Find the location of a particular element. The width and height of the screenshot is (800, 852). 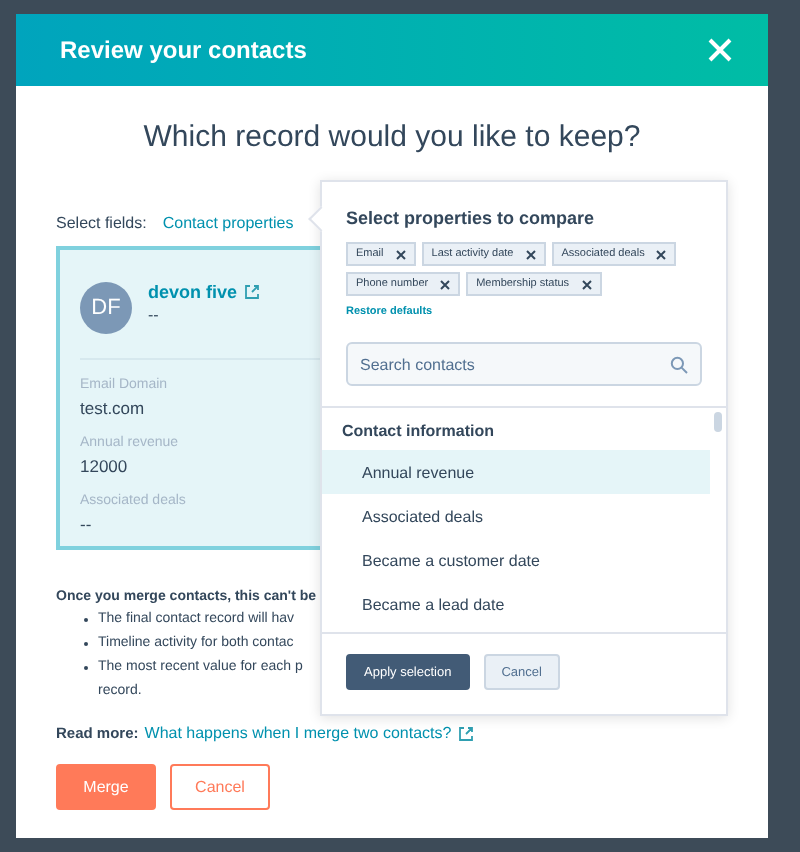

scrollbar-thumb is located at coordinates (718, 422).